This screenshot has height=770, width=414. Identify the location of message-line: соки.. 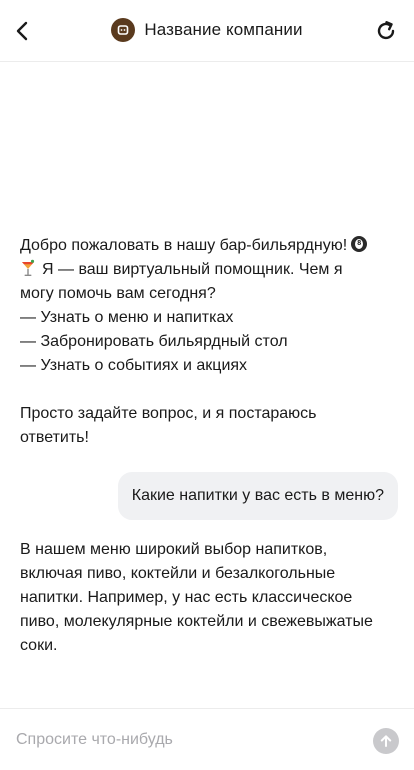
(39, 645).